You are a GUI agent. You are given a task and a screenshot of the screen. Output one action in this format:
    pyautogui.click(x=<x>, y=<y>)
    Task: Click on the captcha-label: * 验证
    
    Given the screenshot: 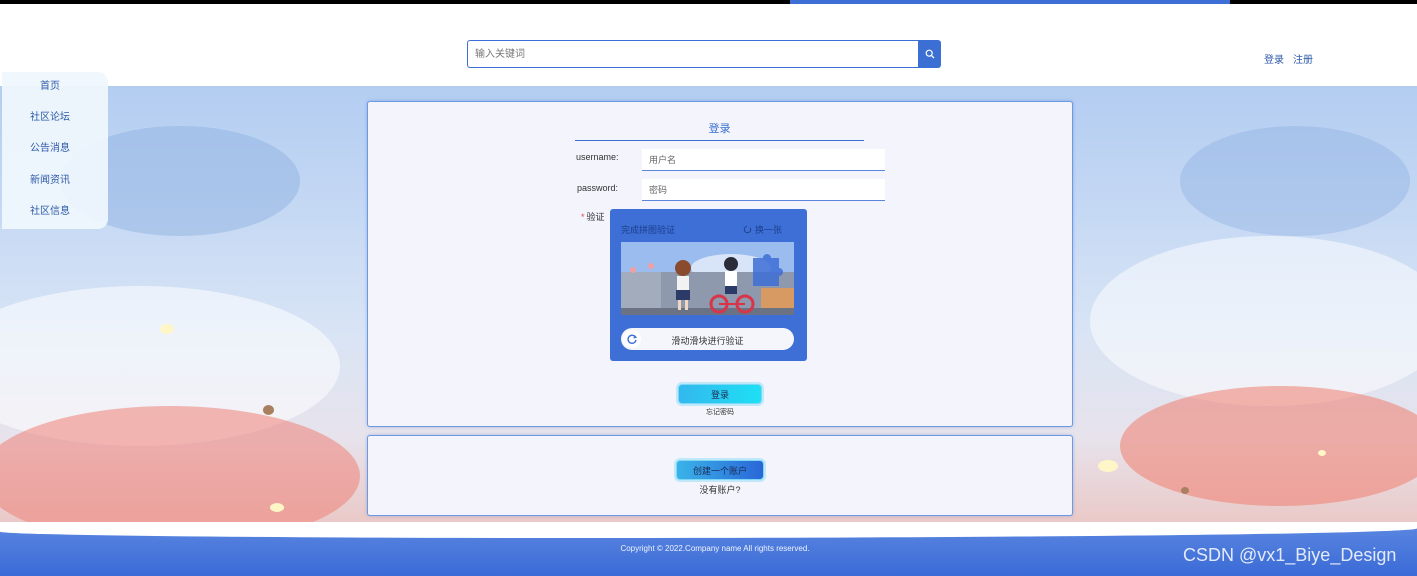 What is the action you would take?
    pyautogui.click(x=593, y=216)
    